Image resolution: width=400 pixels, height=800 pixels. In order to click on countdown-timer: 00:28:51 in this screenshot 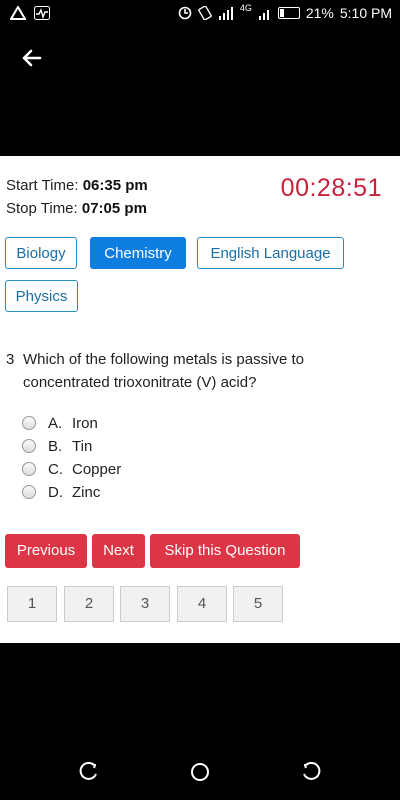, I will do `click(331, 188)`.